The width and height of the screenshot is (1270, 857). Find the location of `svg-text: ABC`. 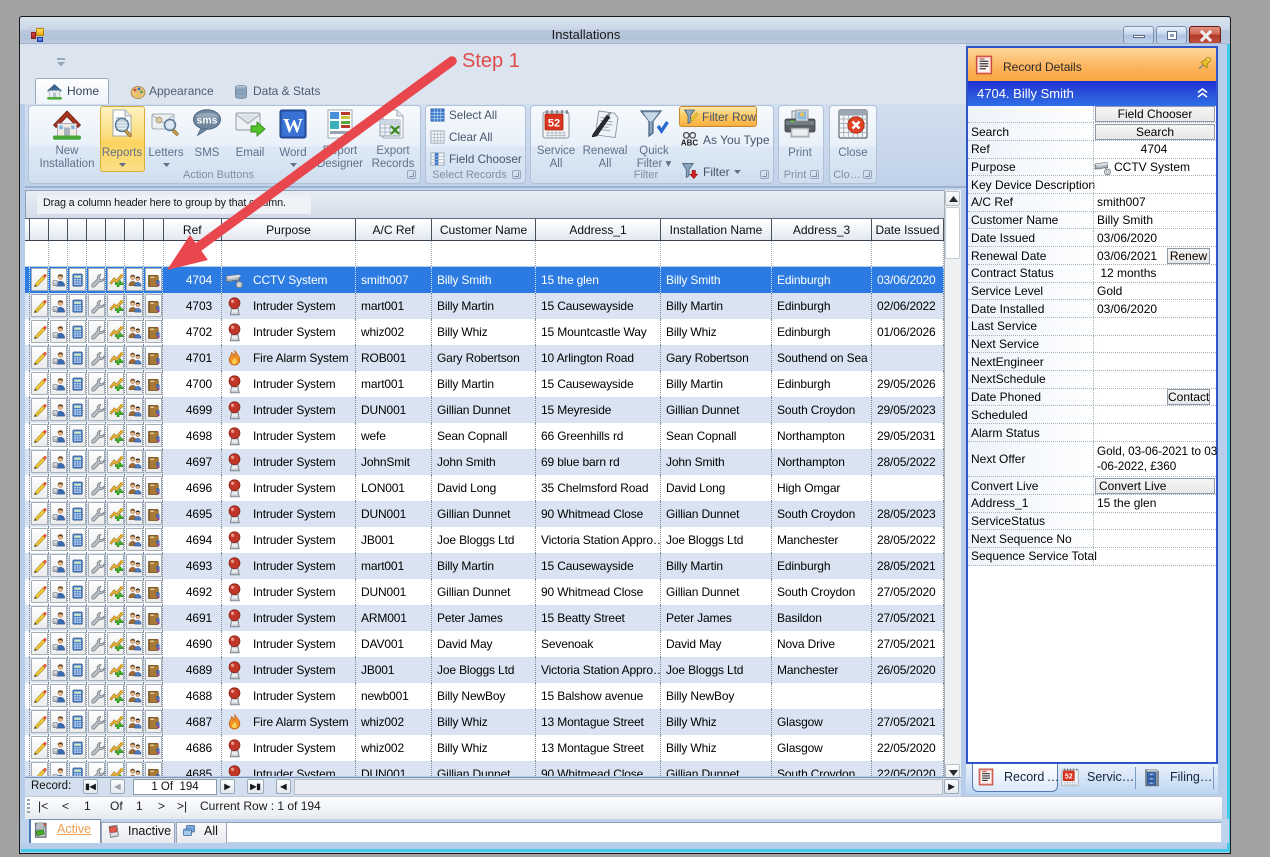

svg-text: ABC is located at coordinates (689, 142).